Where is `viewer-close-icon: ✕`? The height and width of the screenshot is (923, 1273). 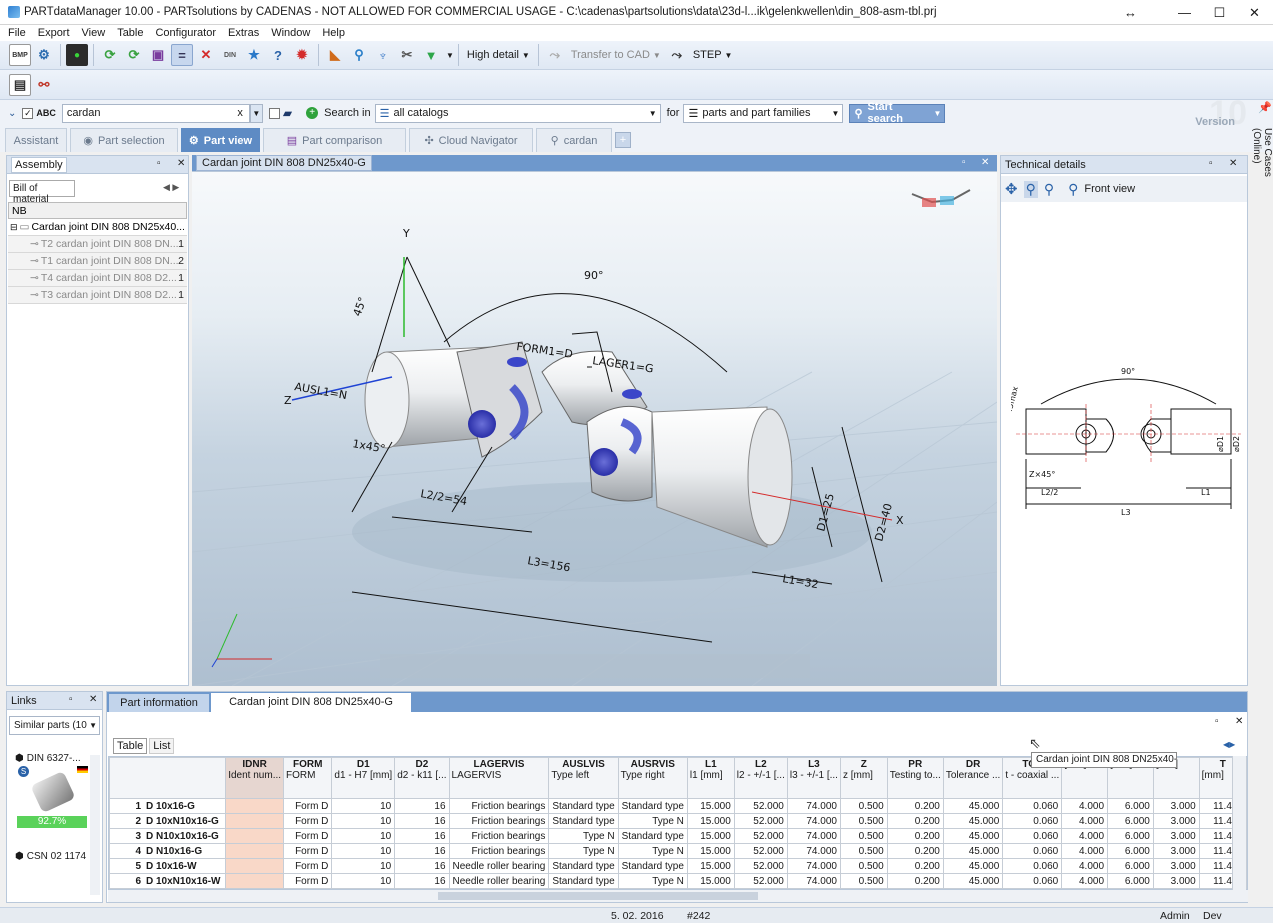
viewer-close-icon: ✕ is located at coordinates (985, 162).